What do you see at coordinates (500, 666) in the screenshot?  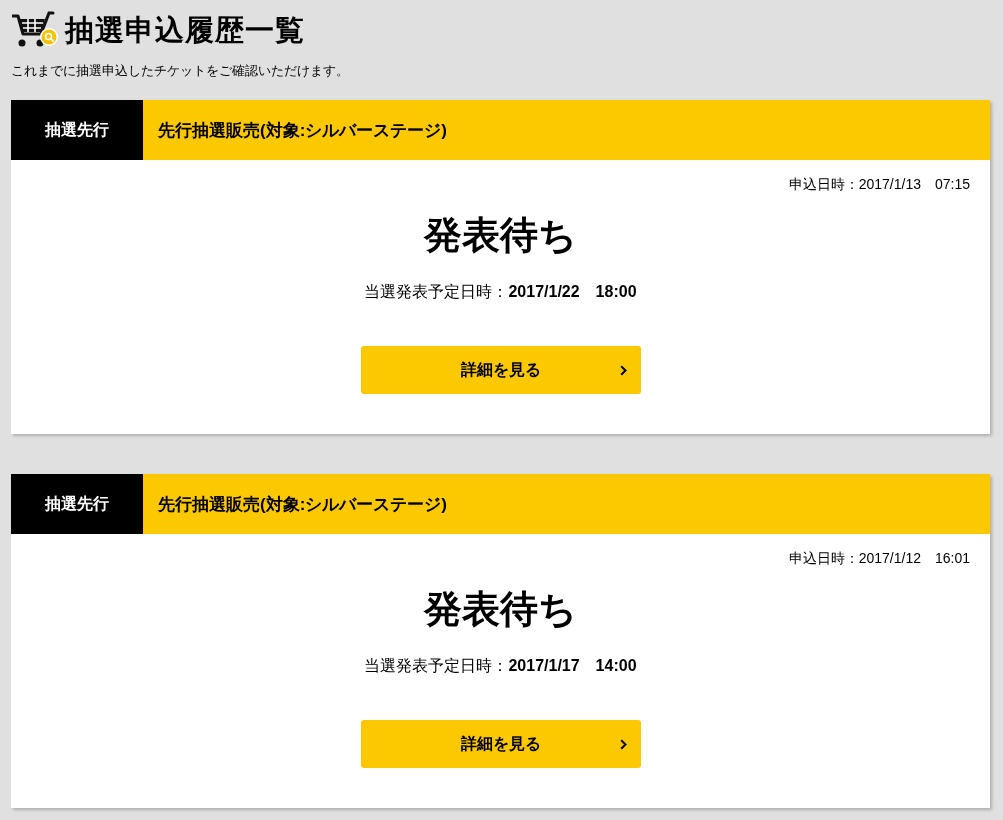 I see `announcement-datetime: 当選発表予定日時：2017/1/17 14:00` at bounding box center [500, 666].